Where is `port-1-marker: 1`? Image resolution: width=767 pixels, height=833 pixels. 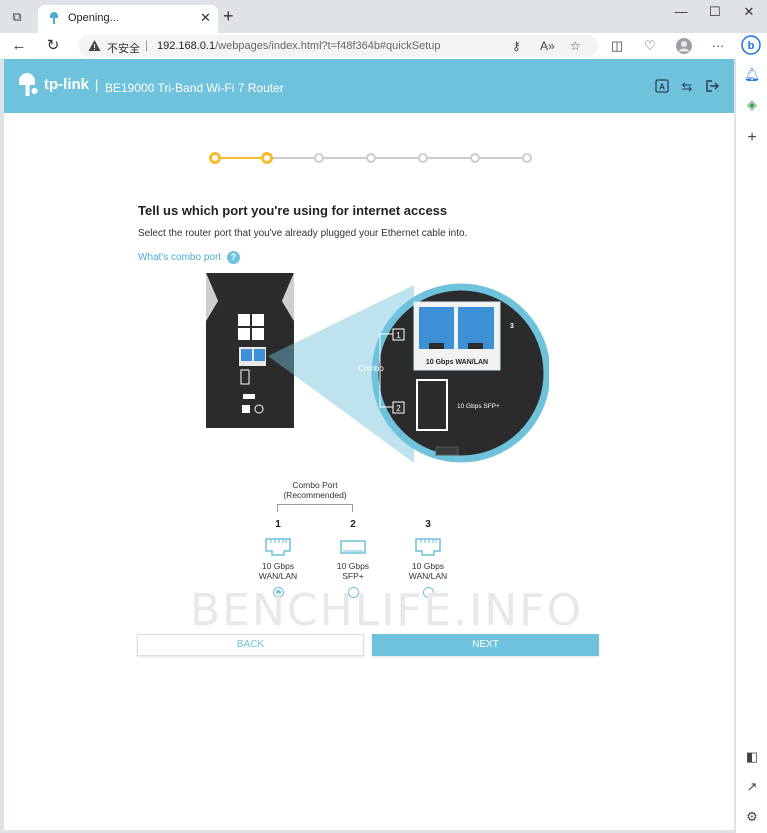
port-1-marker: 1 is located at coordinates (398, 335).